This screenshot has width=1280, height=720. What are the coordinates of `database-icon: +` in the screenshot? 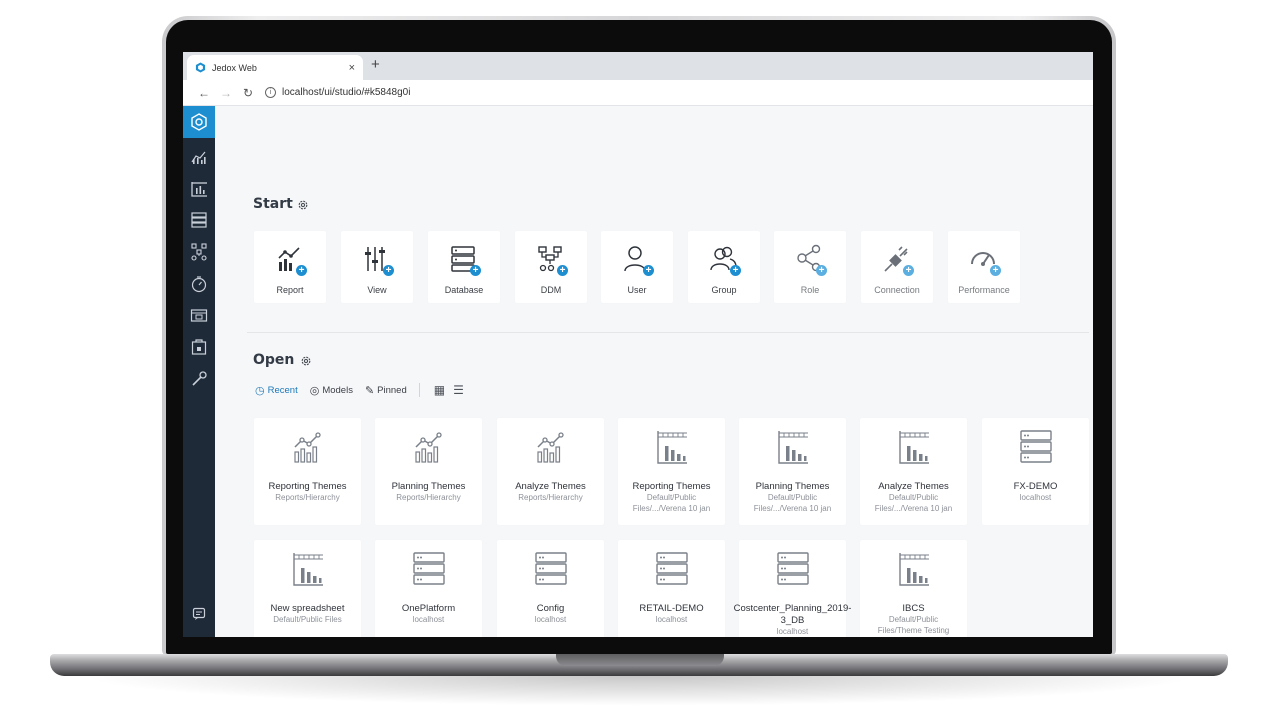 It's located at (465, 260).